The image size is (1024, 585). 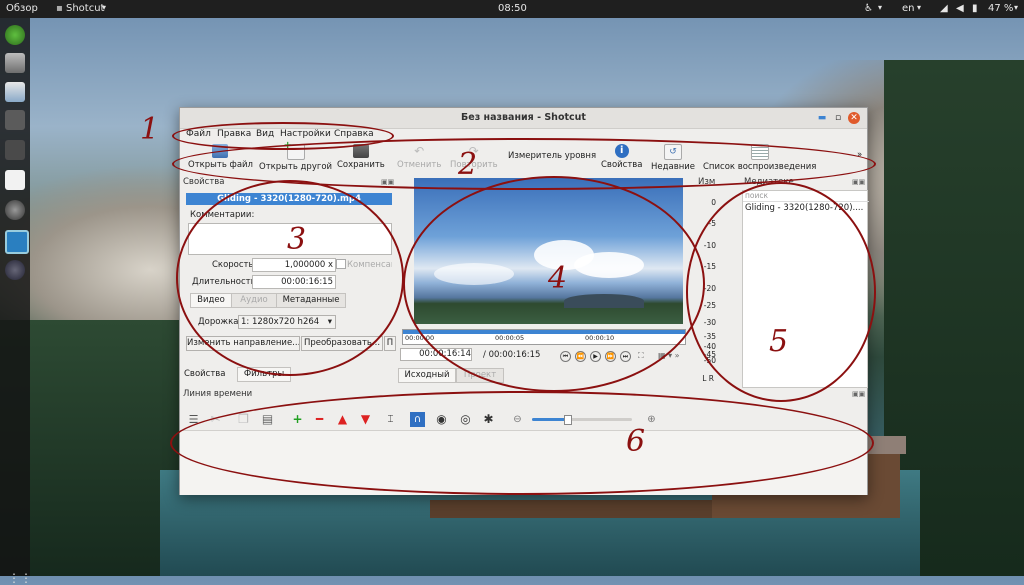 I want to click on app-menu-icon: ▪, so click(x=59, y=8).